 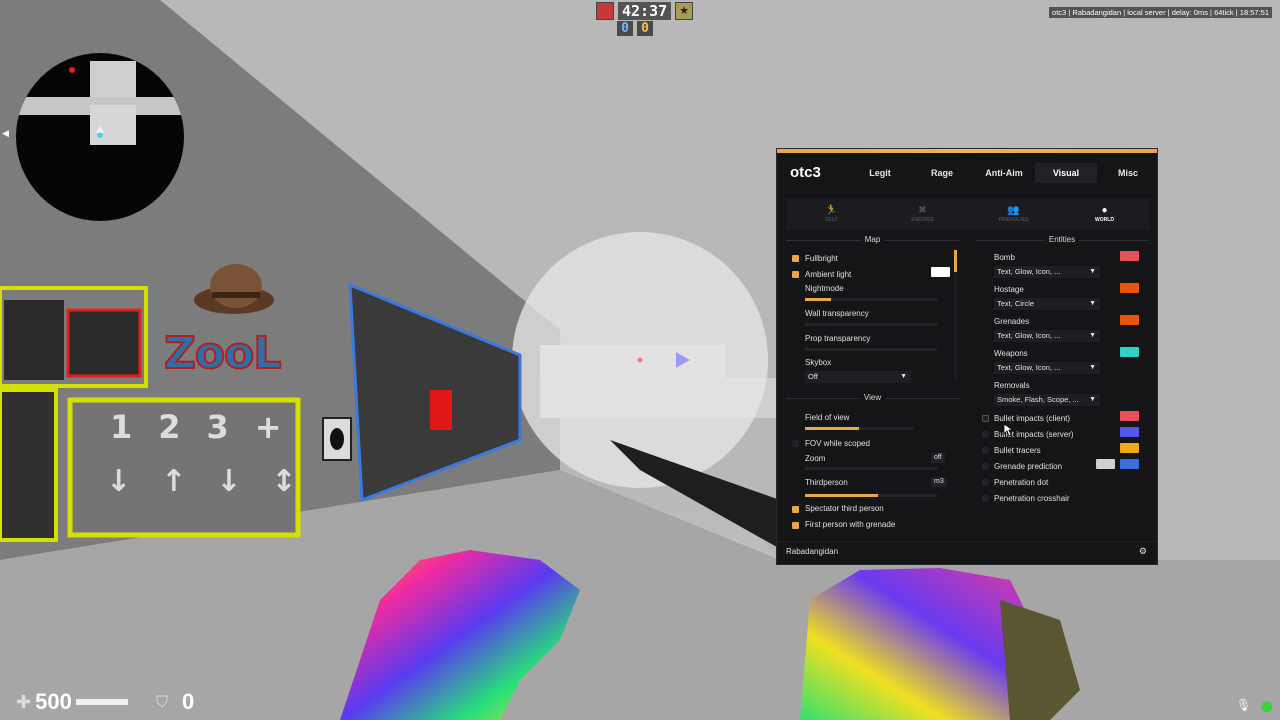 I want to click on scrollbar-thumb, so click(x=955, y=261).